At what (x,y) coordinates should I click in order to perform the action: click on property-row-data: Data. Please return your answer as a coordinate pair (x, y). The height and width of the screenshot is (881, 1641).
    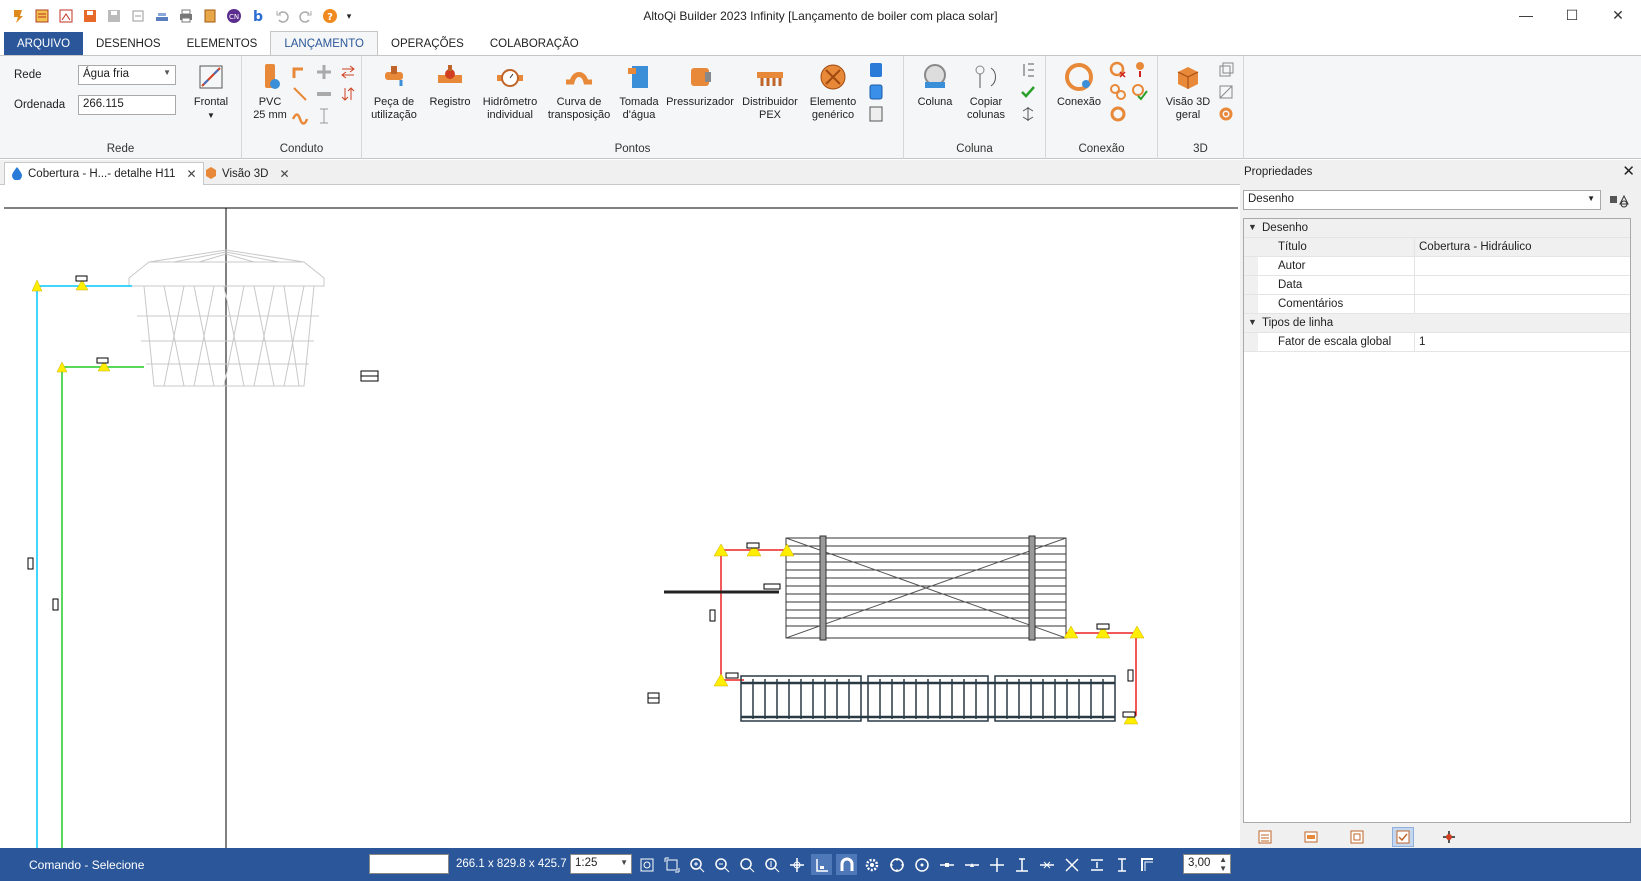
    Looking at the image, I should click on (1437, 285).